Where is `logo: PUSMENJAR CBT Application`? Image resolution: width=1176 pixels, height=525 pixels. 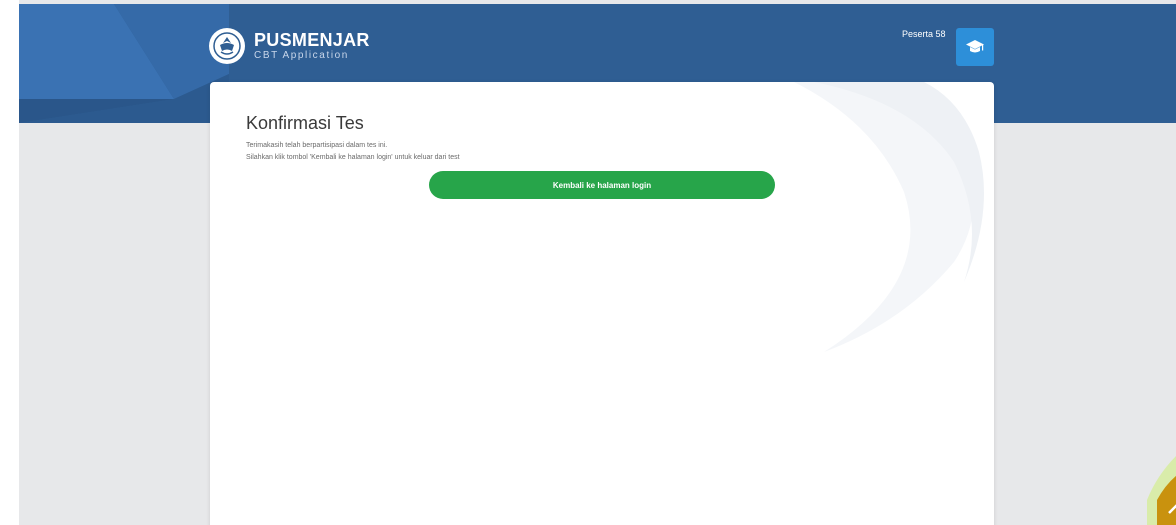
logo: PUSMENJAR CBT Application is located at coordinates (289, 46).